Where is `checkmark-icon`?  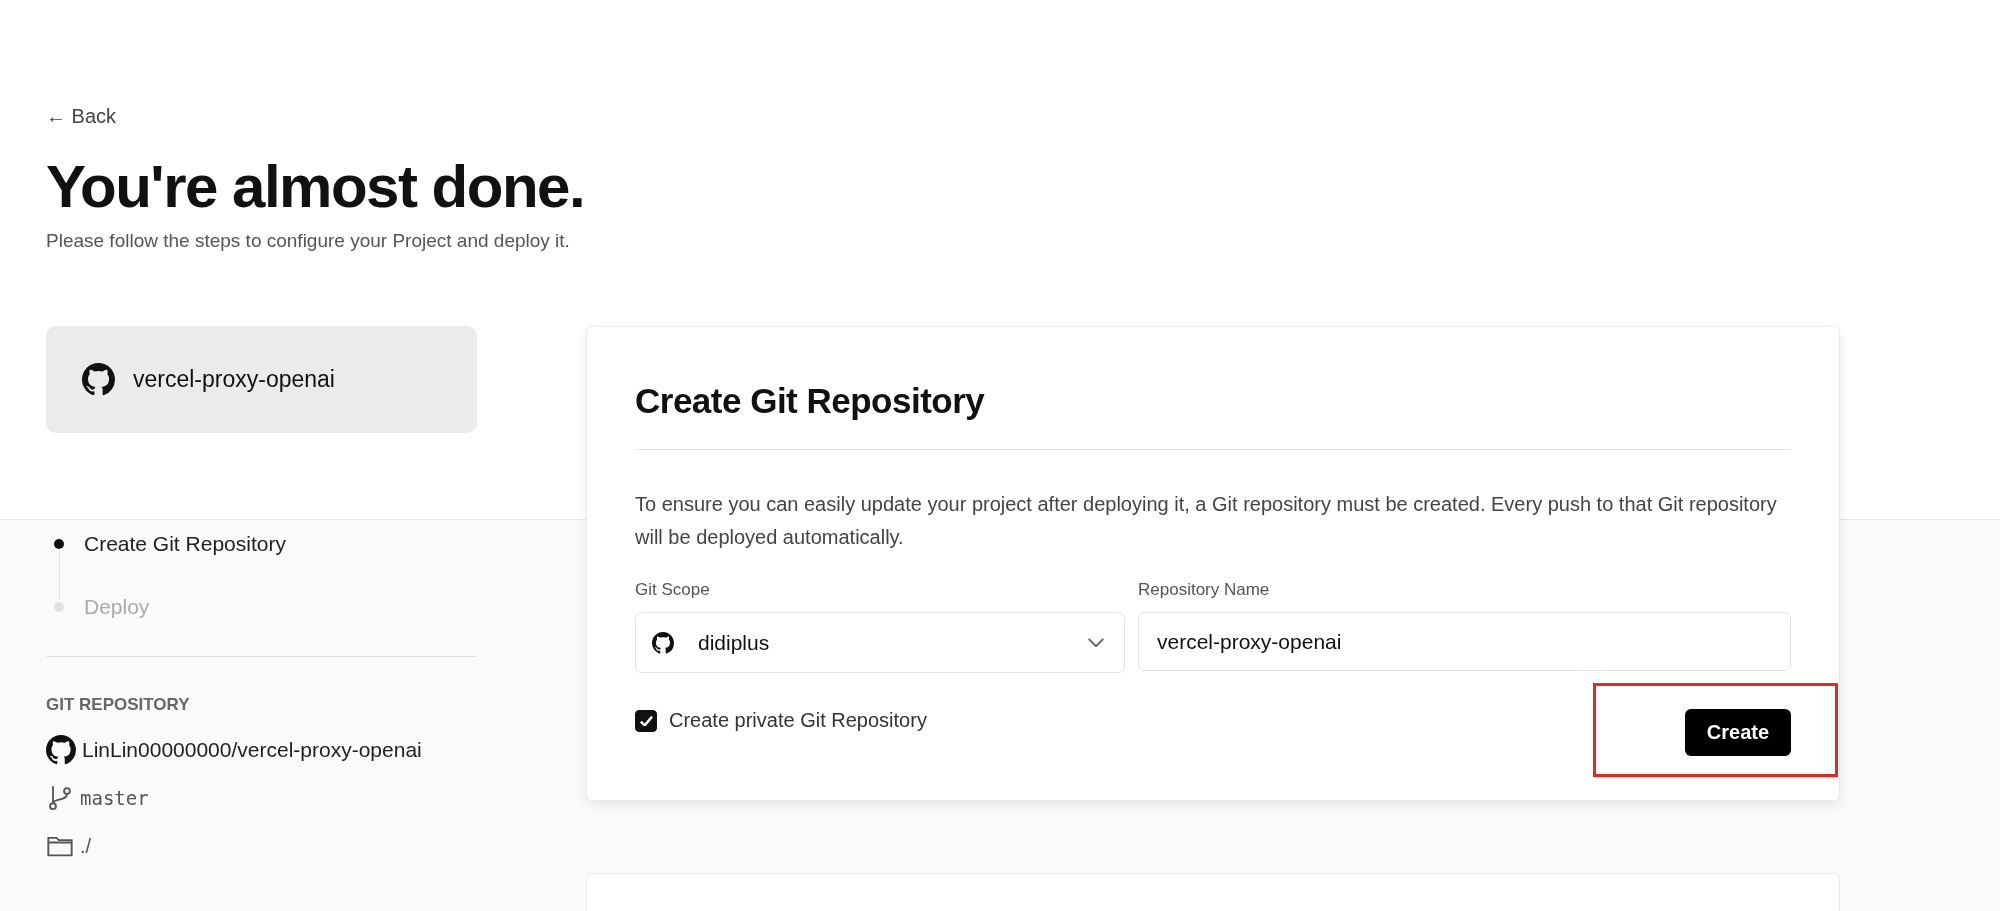 checkmark-icon is located at coordinates (646, 720).